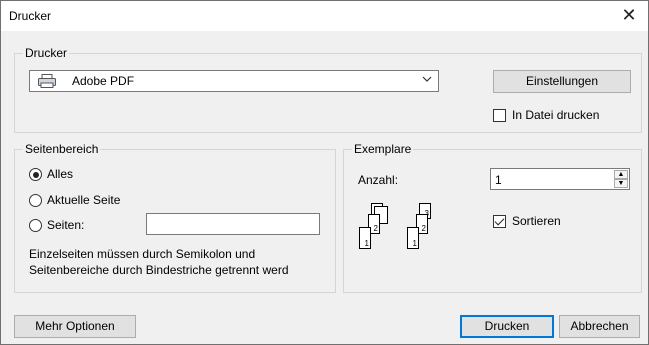 This screenshot has height=345, width=649. Describe the element at coordinates (407, 233) in the screenshot. I see `collate-pages-icon: 3 2 1 3 2 1` at that location.